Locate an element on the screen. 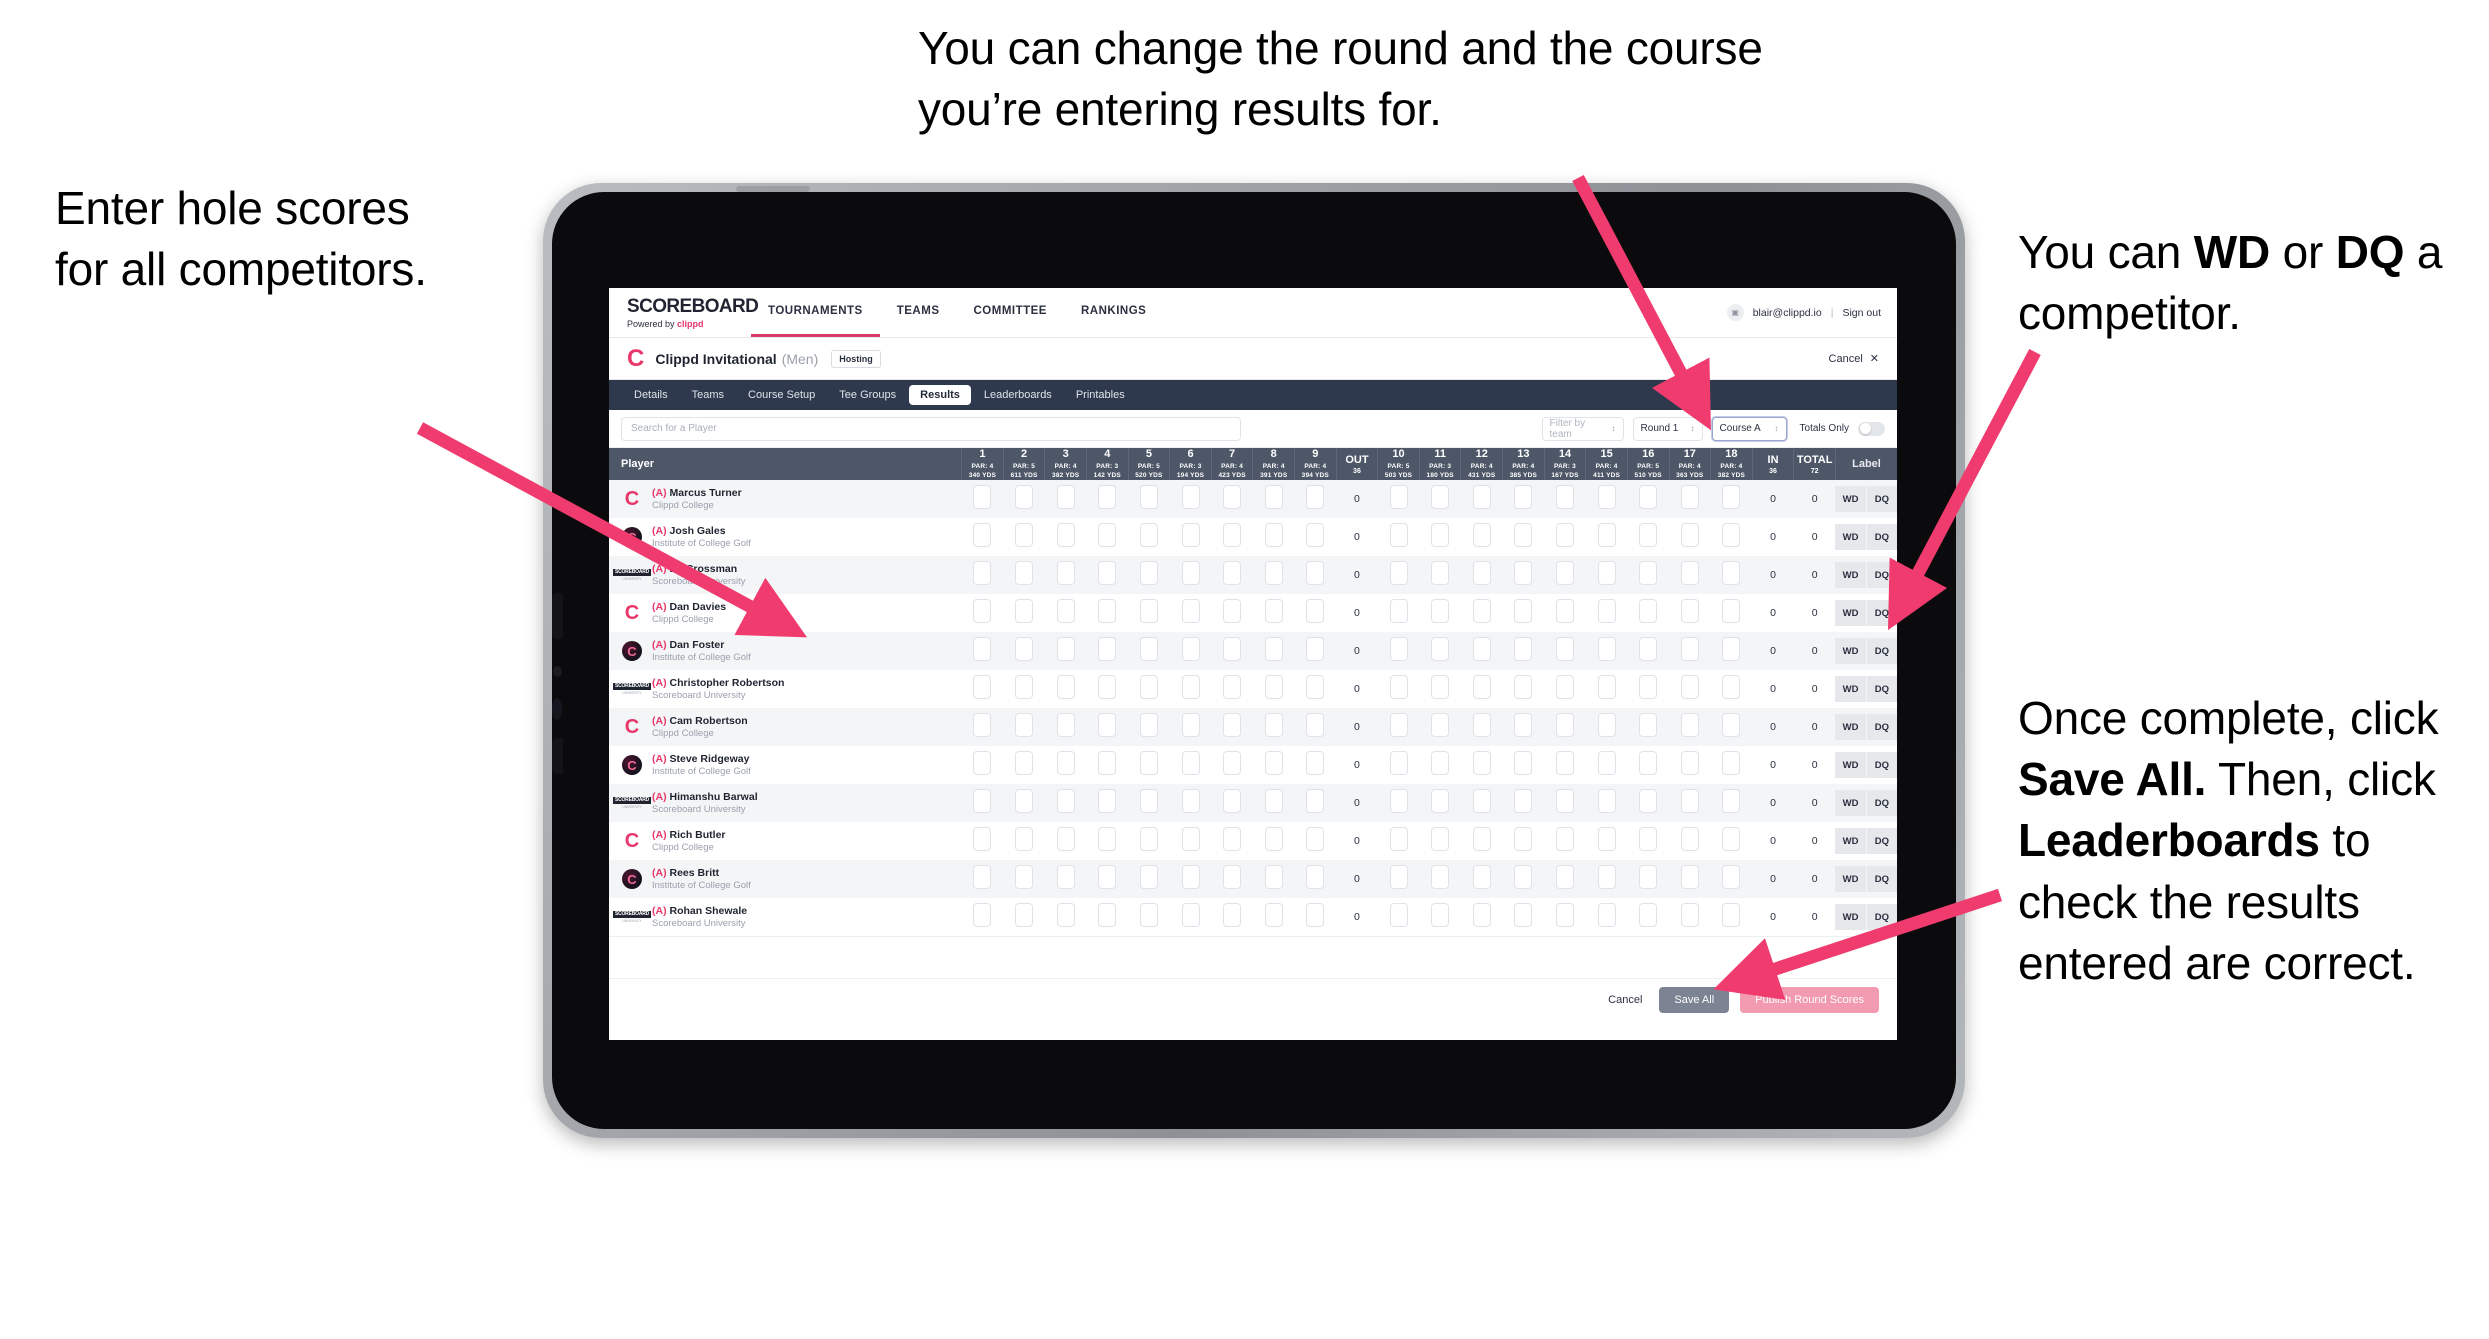  table-row: C (A) Marcus Turner Clippd College 0 0 0 WD DQ is located at coordinates (1253, 499).